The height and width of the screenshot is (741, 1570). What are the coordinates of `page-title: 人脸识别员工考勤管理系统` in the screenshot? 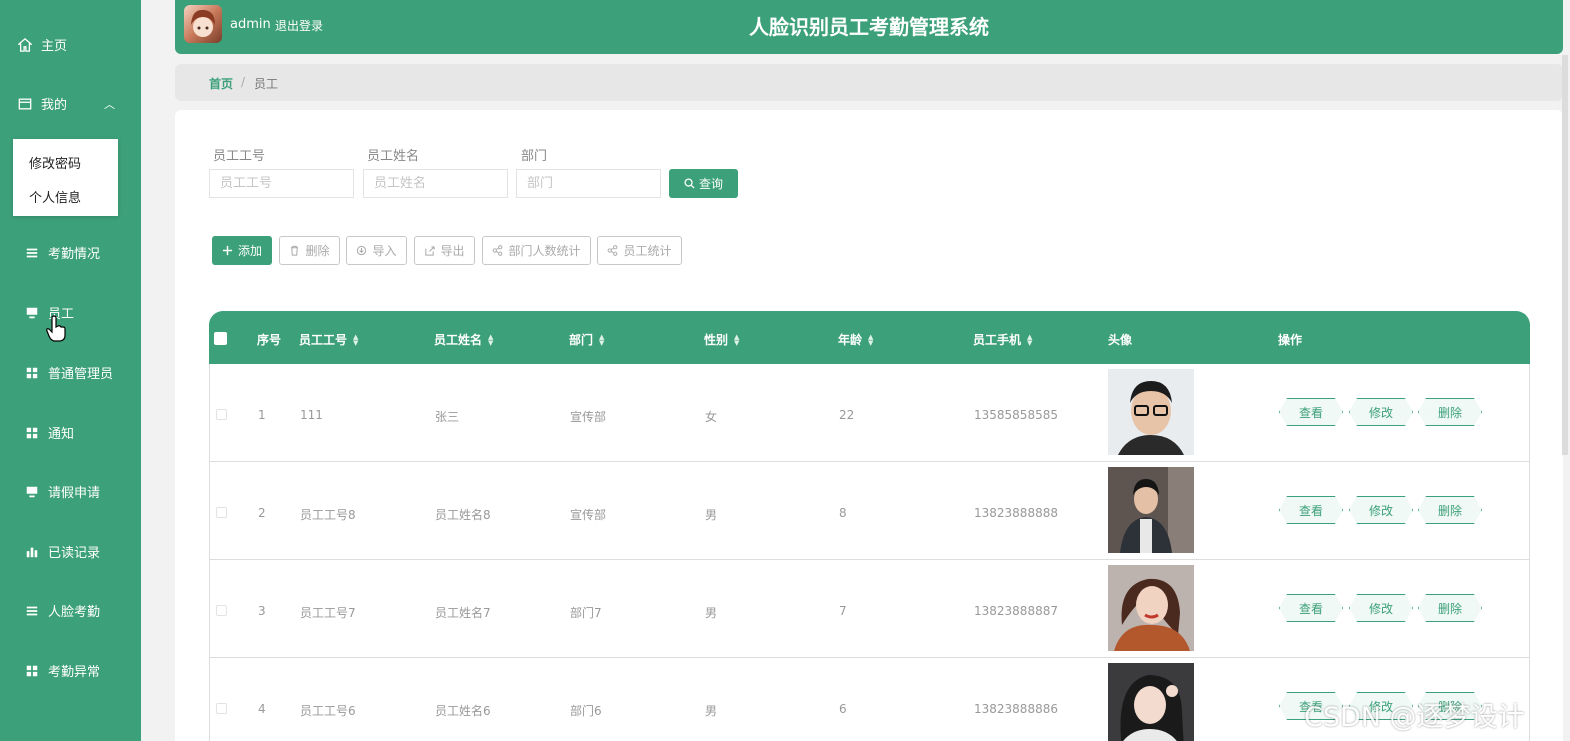 It's located at (869, 27).